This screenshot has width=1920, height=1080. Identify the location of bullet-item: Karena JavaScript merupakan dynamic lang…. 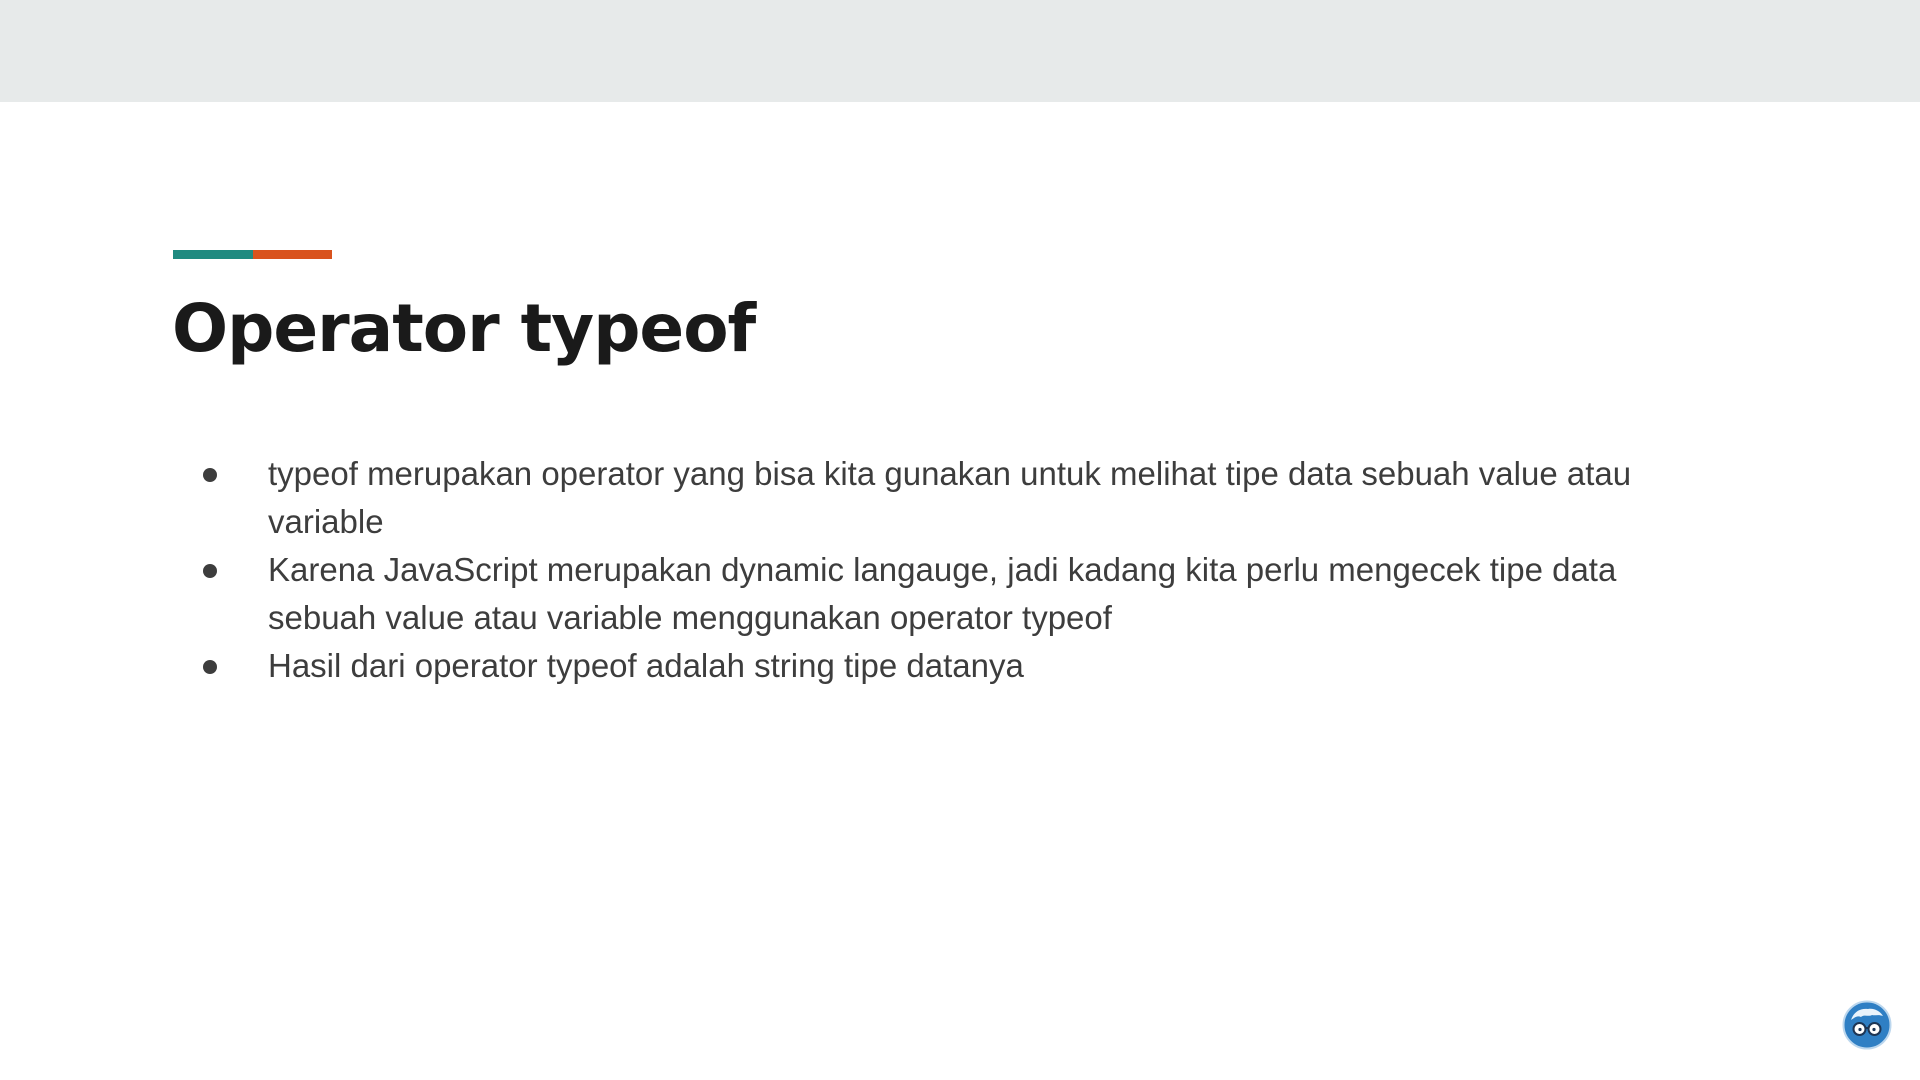
(844, 594).